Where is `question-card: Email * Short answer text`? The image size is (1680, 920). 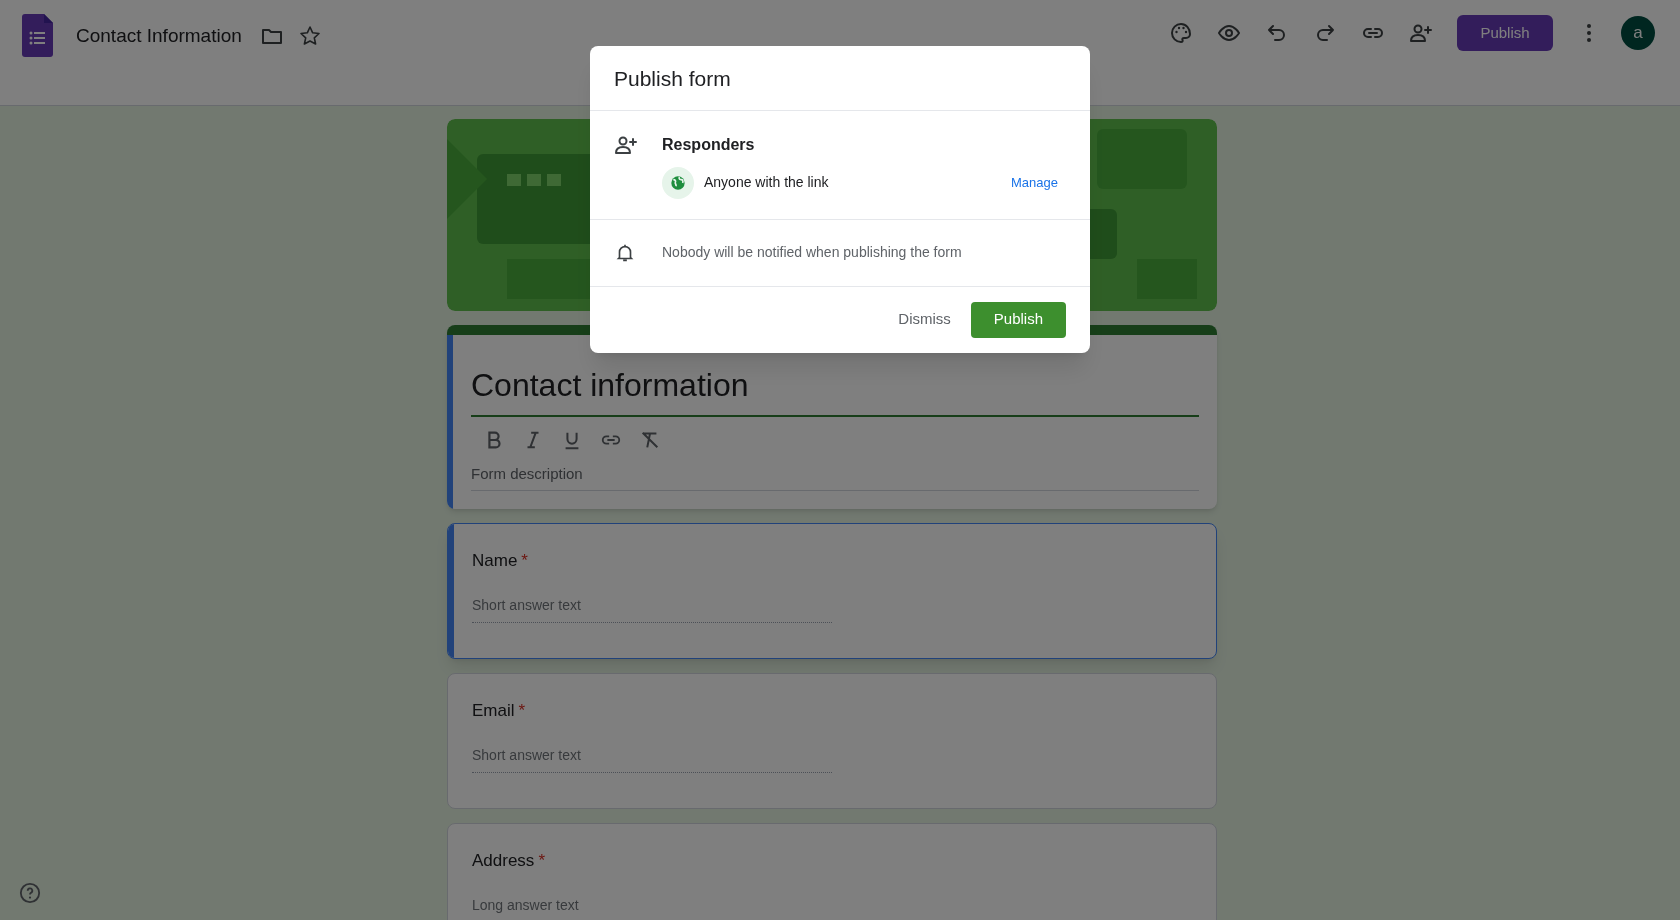 question-card: Email * Short answer text is located at coordinates (832, 740).